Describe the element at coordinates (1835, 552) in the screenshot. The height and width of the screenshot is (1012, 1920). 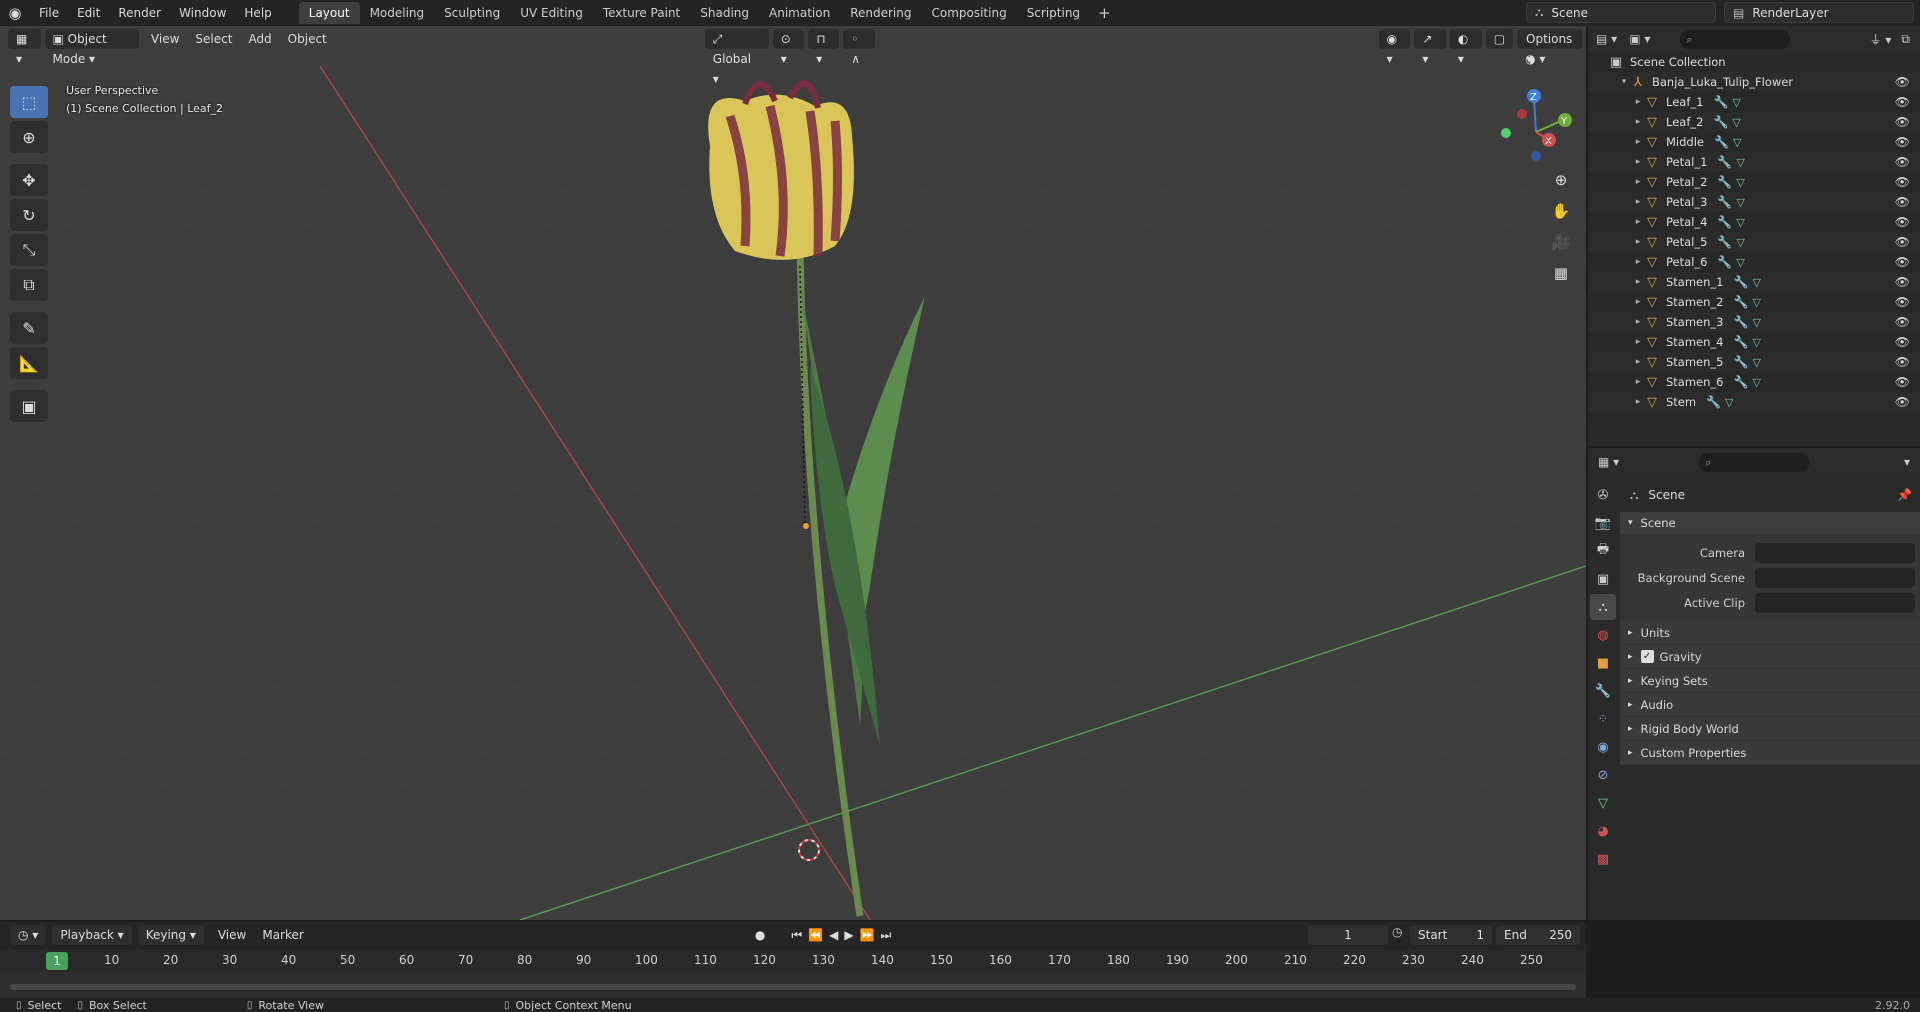
I see `camera-field` at that location.